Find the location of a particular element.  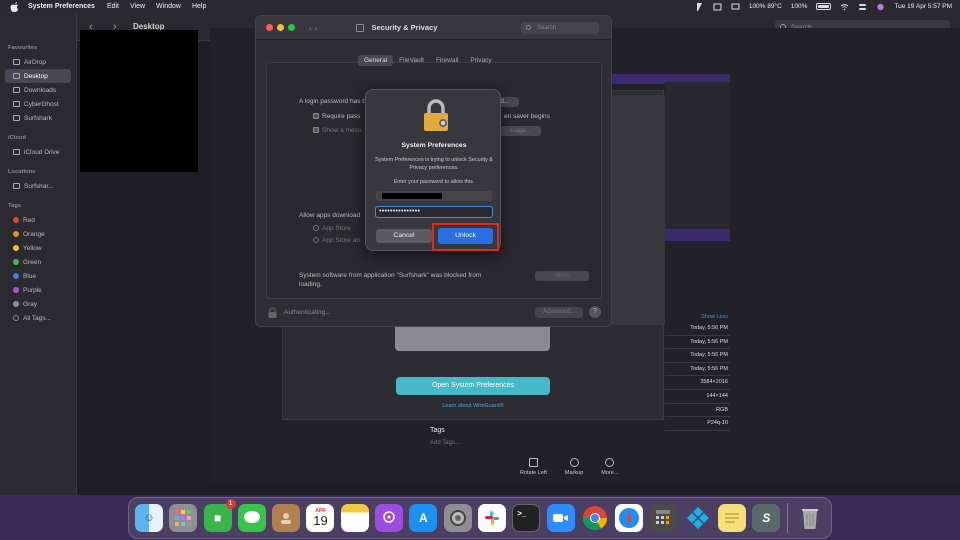

zoom-icon is located at coordinates (560, 518).